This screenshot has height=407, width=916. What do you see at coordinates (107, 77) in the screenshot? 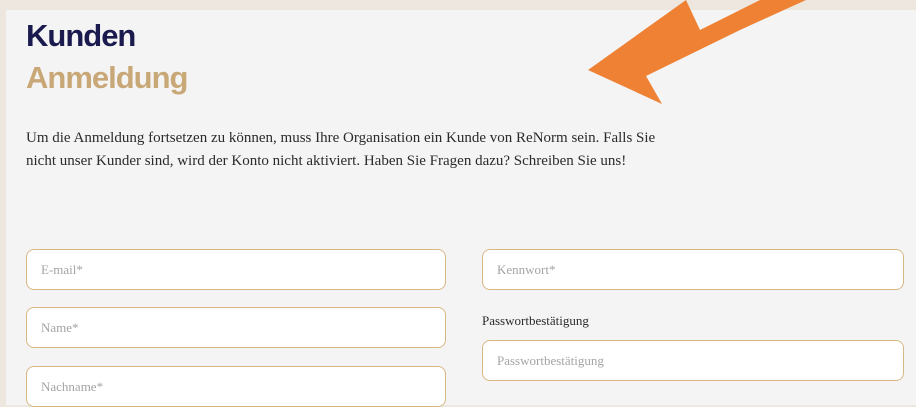
I see `page-subtitle: Anmeldung` at bounding box center [107, 77].